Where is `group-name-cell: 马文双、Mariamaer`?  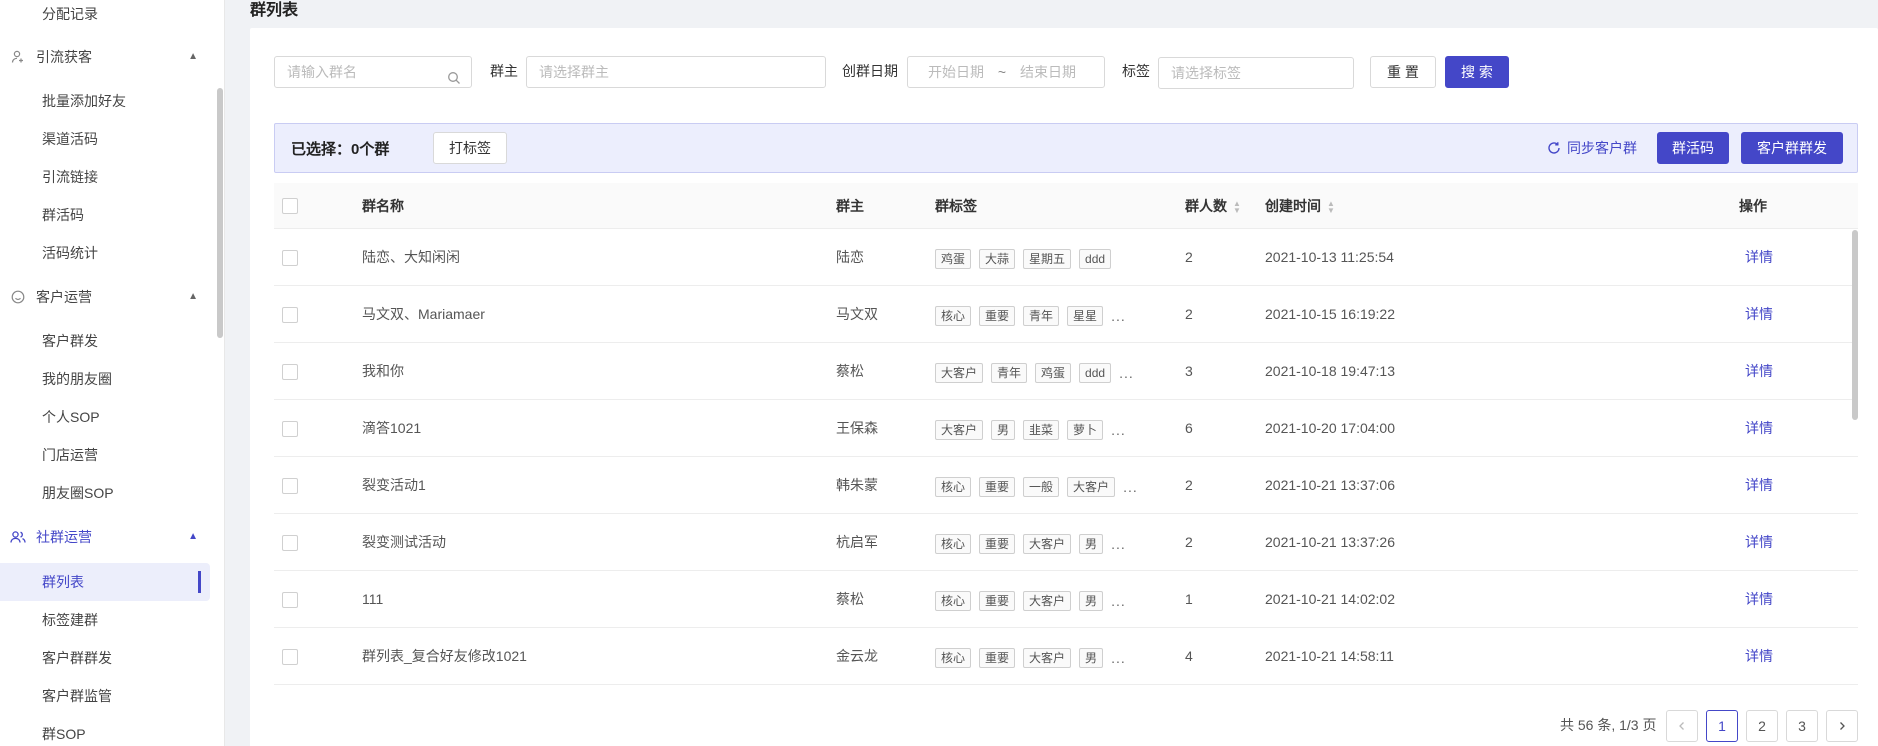
group-name-cell: 马文双、Mariamaer is located at coordinates (423, 314).